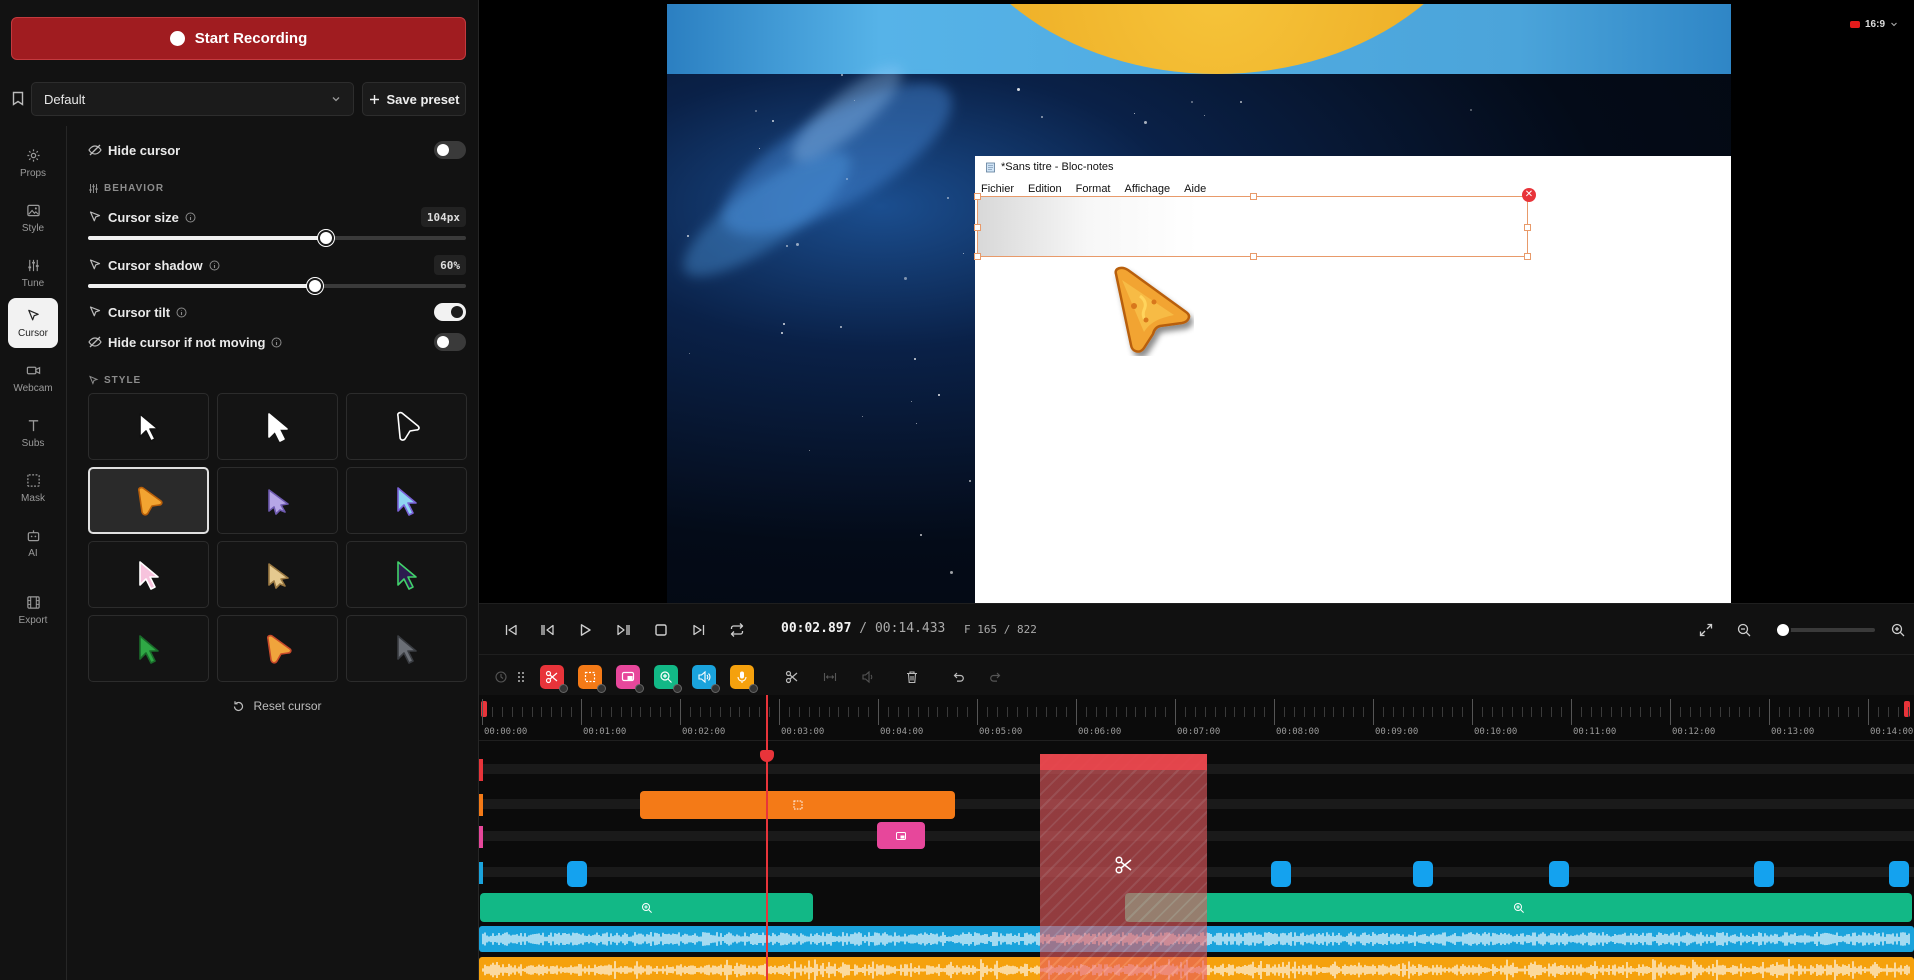  I want to click on add-audio-button, so click(706, 679).